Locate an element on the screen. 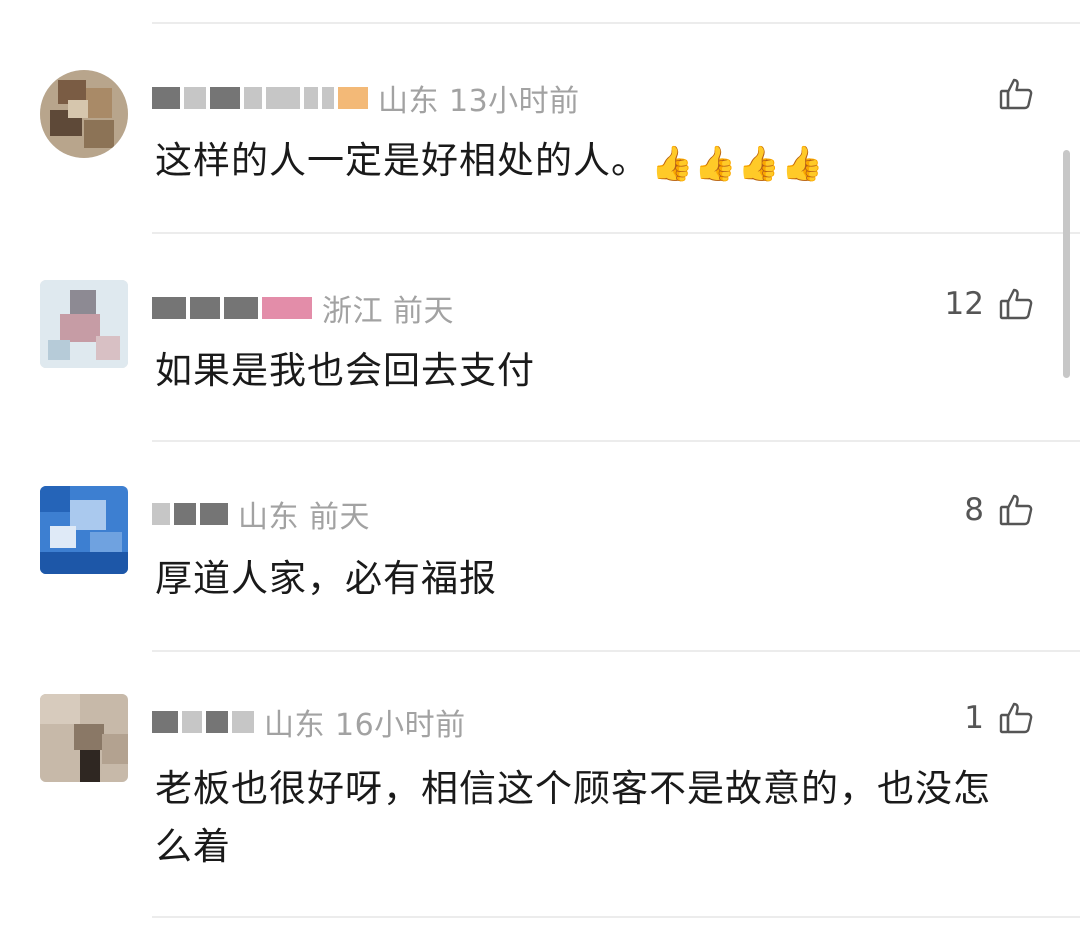 The height and width of the screenshot is (929, 1080). like-button is located at coordinates (1009, 94).